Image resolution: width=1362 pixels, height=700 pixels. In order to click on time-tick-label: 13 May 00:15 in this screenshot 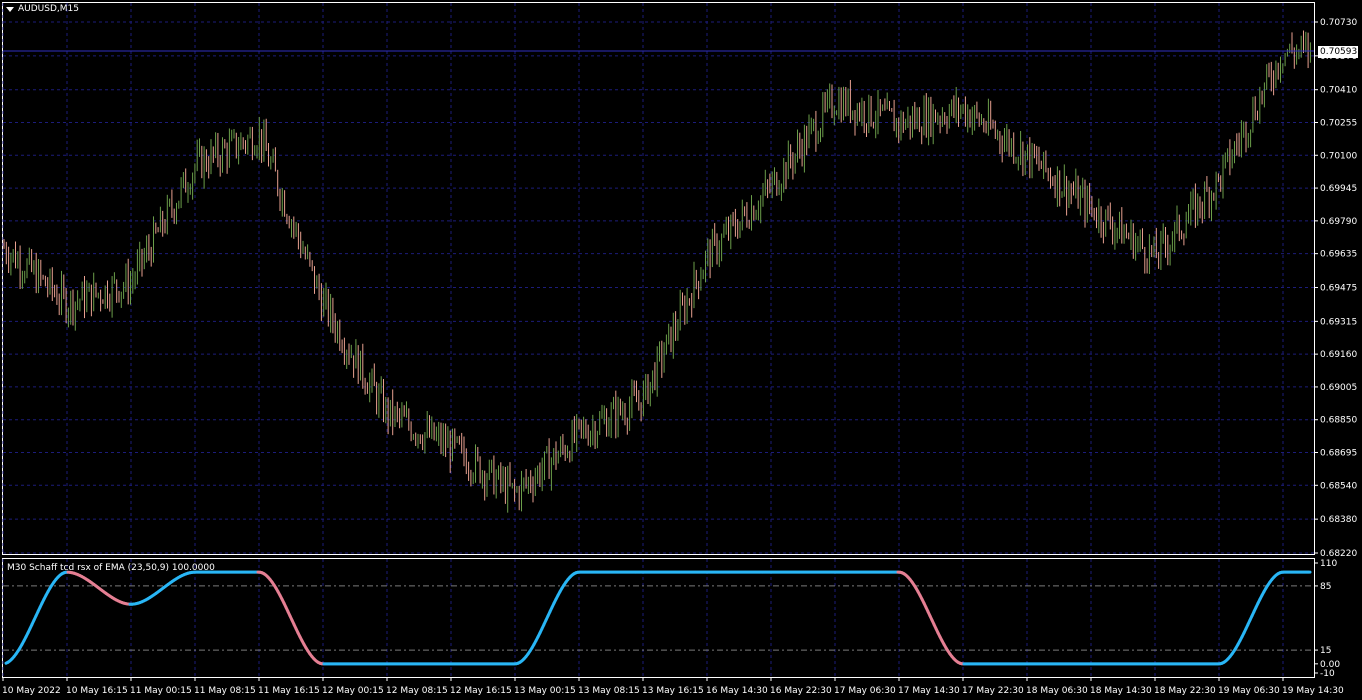, I will do `click(545, 691)`.